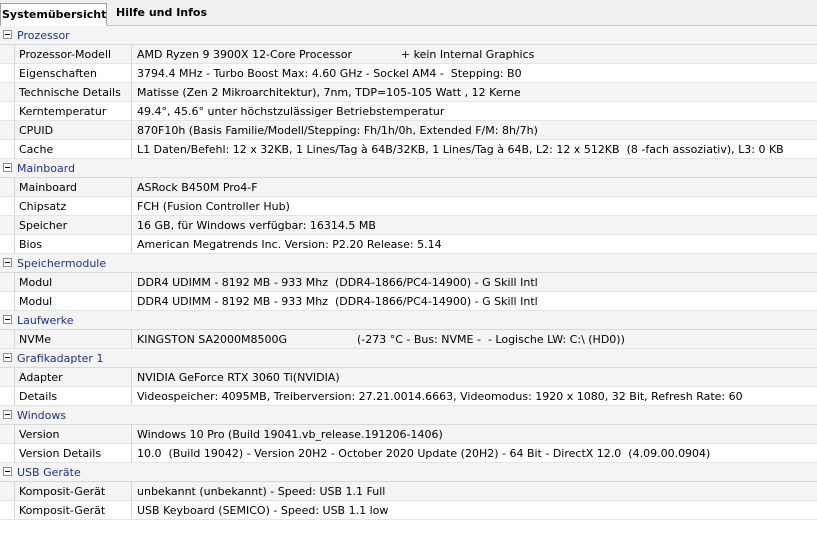 The image size is (817, 537). Describe the element at coordinates (408, 472) in the screenshot. I see `section-header: USB Geräte` at that location.